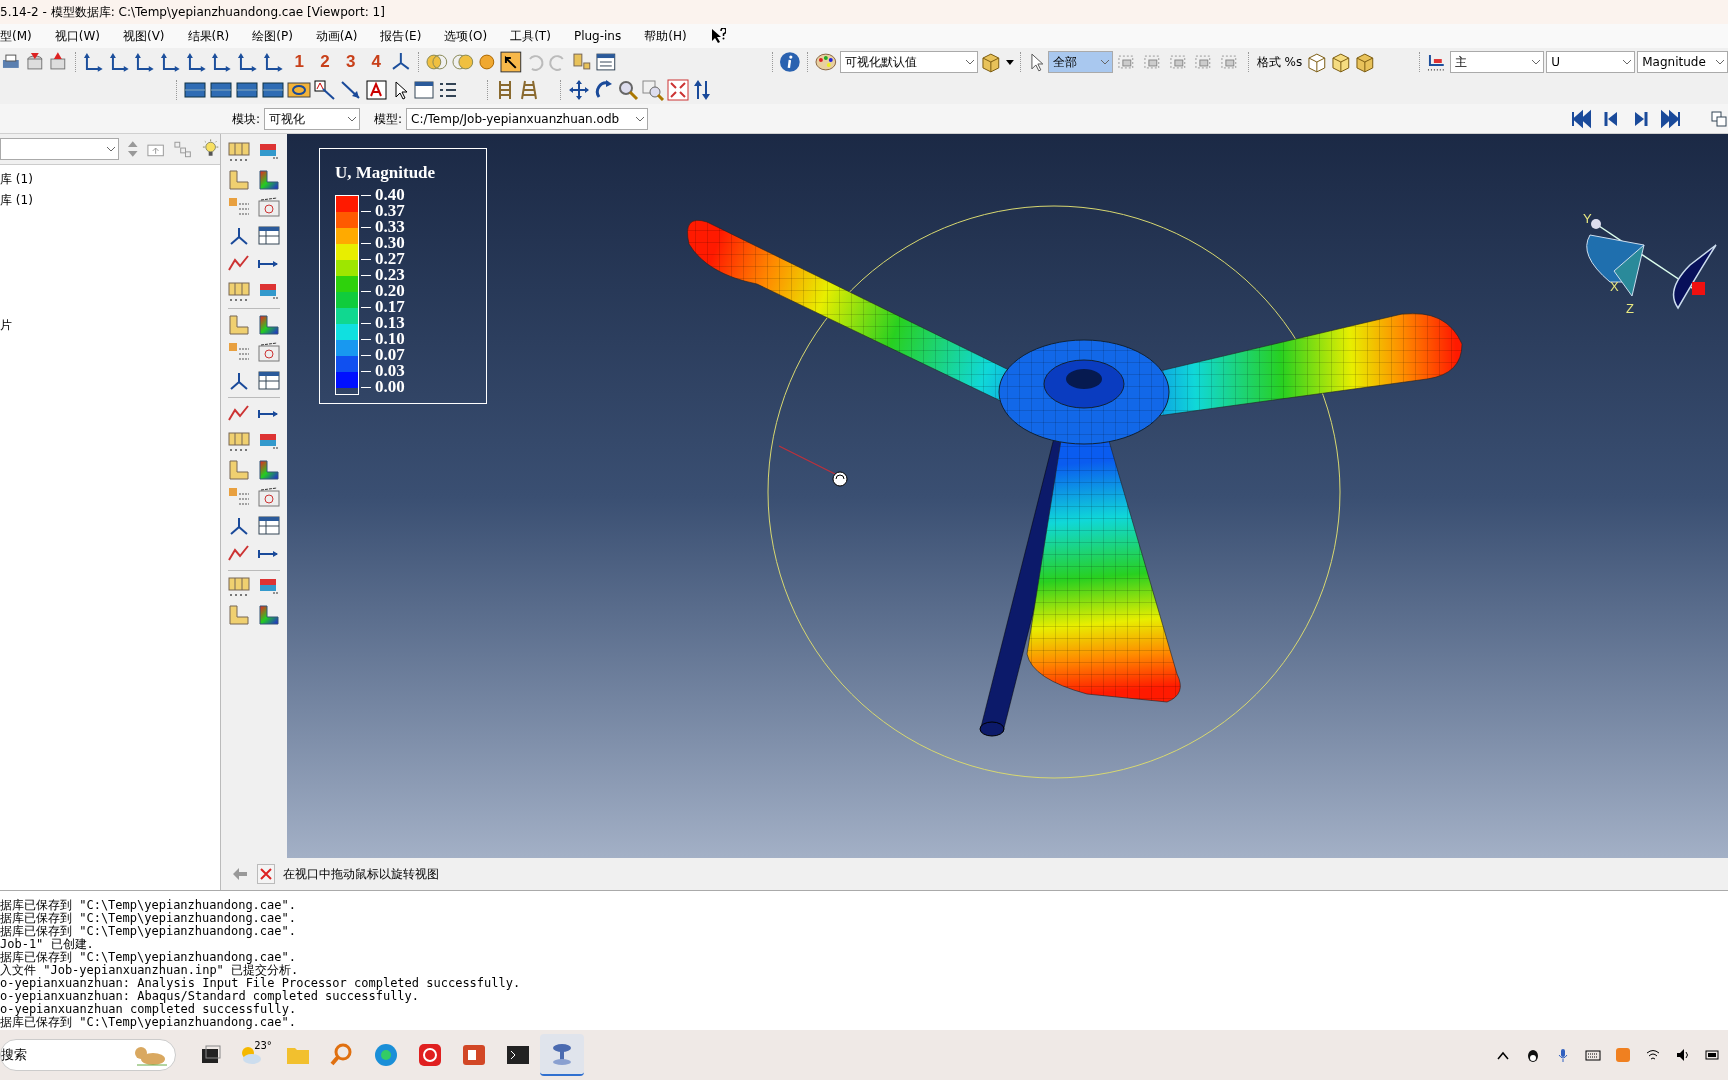 Image resolution: width=1728 pixels, height=1080 pixels. What do you see at coordinates (299, 62) in the screenshot?
I see `view-number-button: 1` at bounding box center [299, 62].